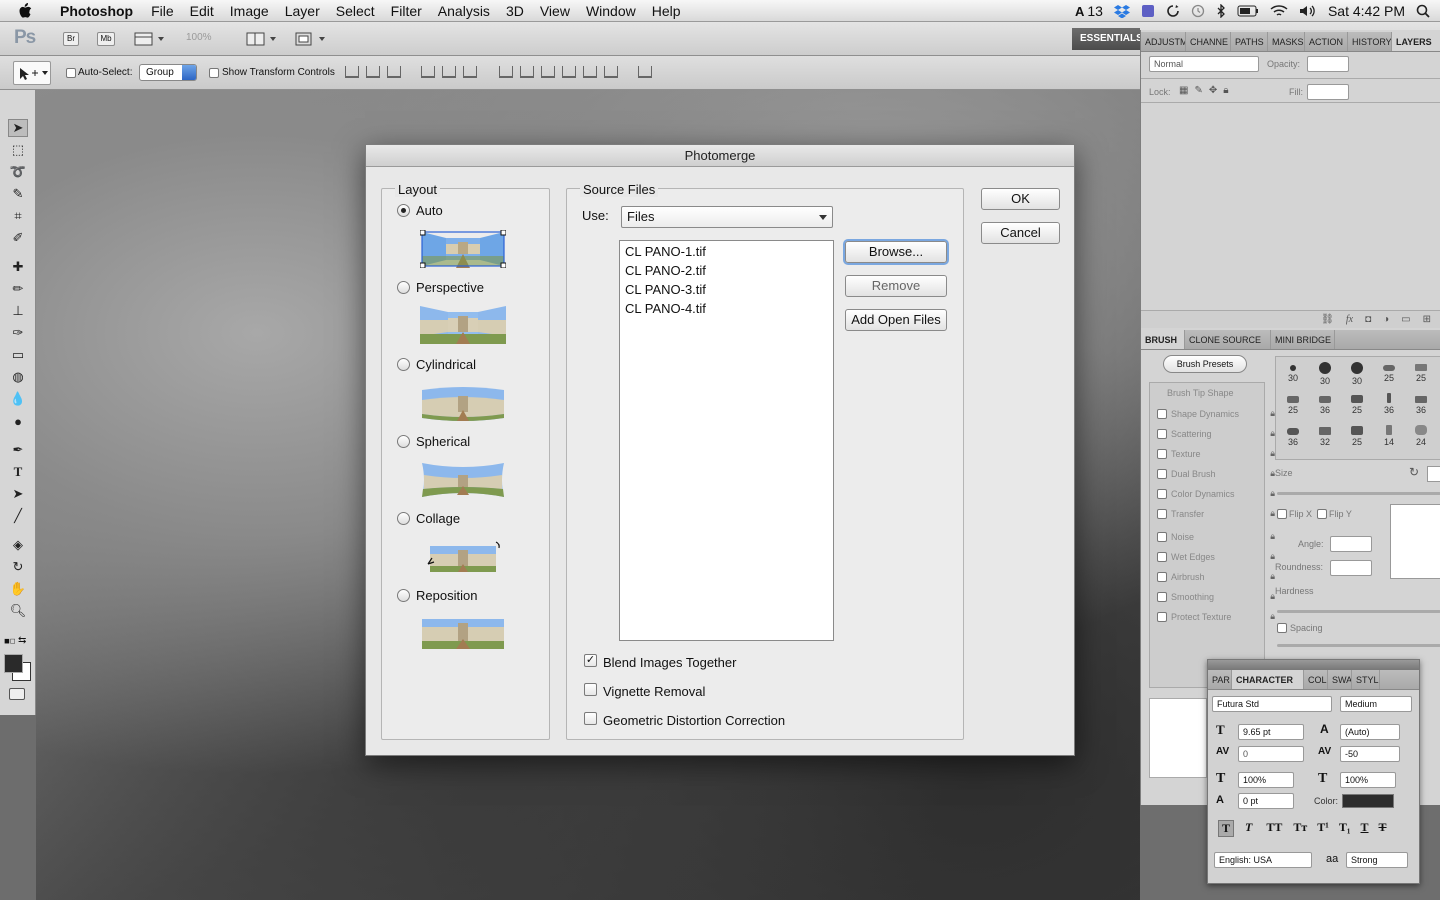  Describe the element at coordinates (18, 421) in the screenshot. I see `dodge-tool-icon: ●` at that location.